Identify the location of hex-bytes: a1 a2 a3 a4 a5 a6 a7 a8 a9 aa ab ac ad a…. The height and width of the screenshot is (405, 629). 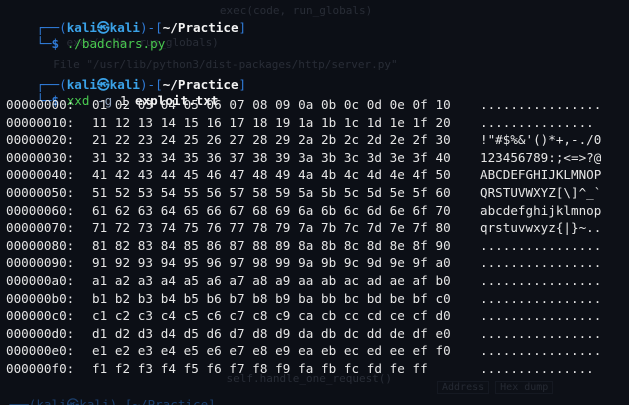
(271, 280).